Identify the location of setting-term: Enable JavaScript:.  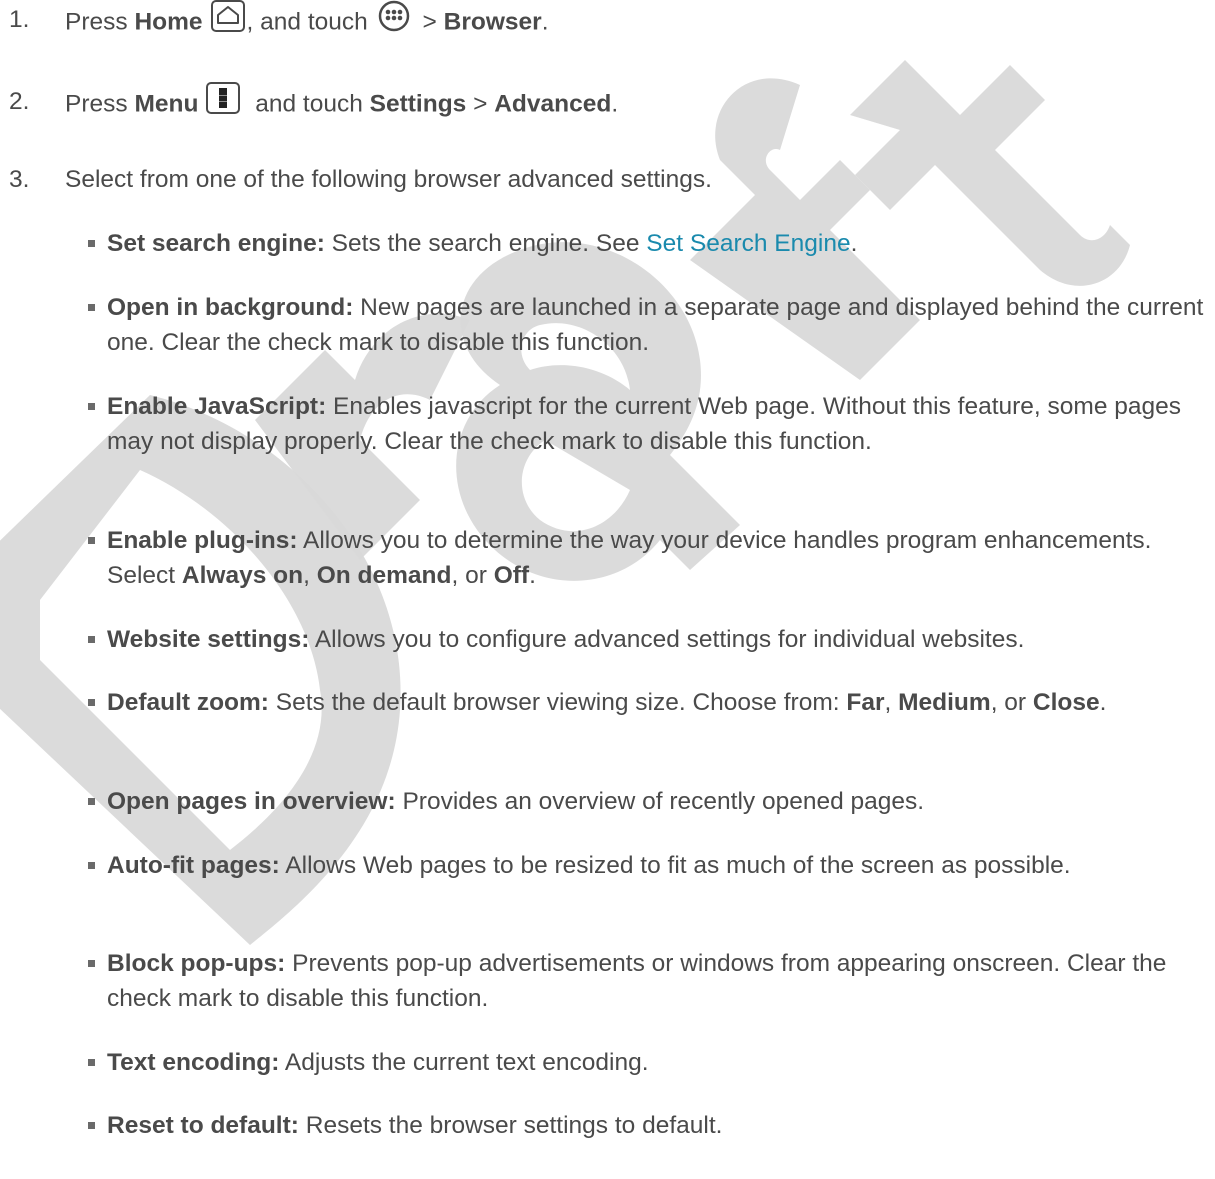
(217, 406).